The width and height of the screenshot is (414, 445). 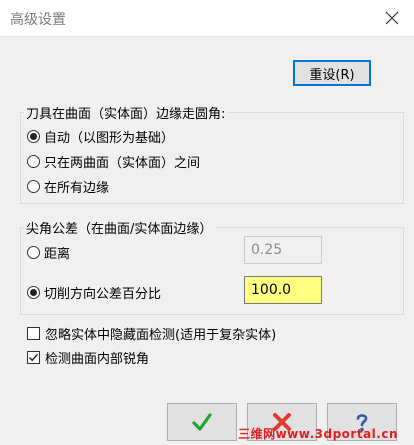 I want to click on check-sharp-corners-box, so click(x=33, y=357).